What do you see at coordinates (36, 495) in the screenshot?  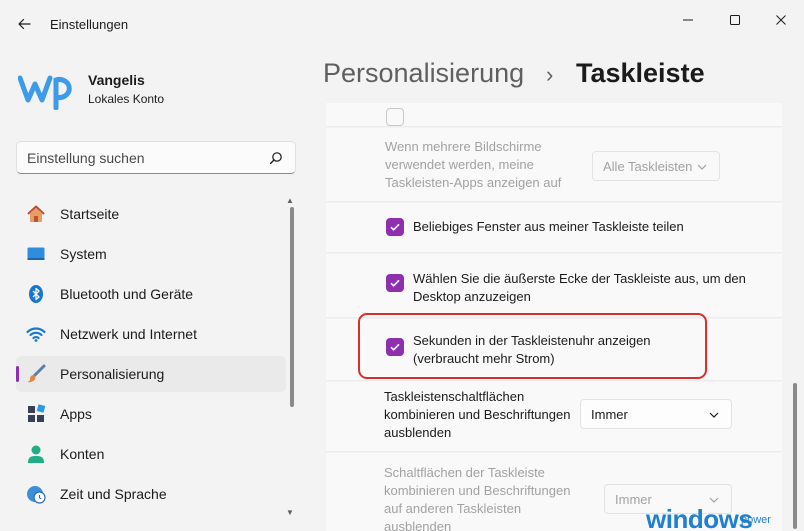 I see `clock-globe-icon` at bounding box center [36, 495].